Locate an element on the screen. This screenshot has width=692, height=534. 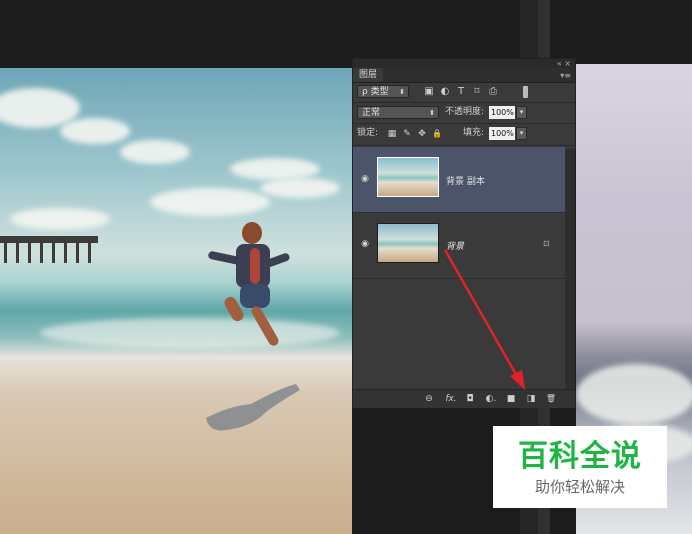
panel-collapse-close-controls: « × is located at coordinates (564, 63).